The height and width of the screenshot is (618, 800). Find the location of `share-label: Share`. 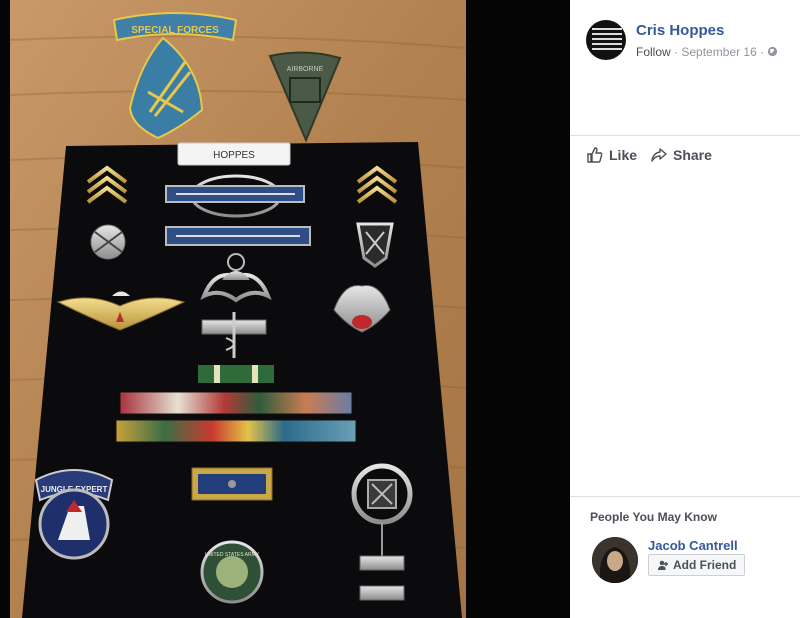

share-label: Share is located at coordinates (692, 155).